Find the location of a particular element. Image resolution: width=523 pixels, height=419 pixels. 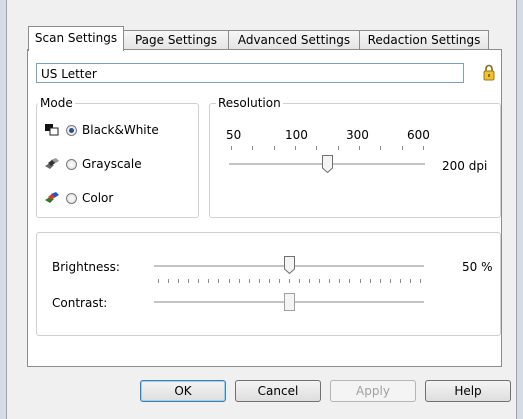

preset-name-field: US Letter is located at coordinates (250, 73).